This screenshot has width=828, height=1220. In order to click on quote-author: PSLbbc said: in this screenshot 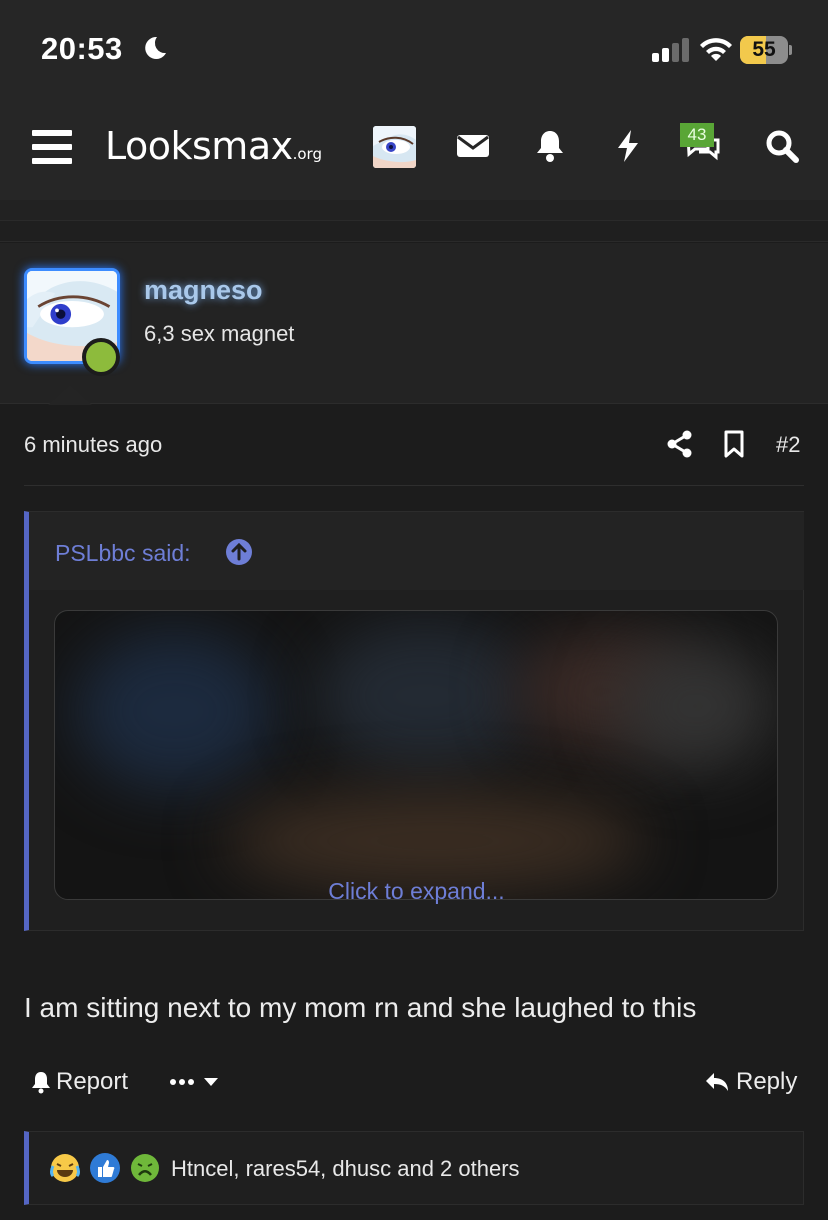, I will do `click(123, 553)`.